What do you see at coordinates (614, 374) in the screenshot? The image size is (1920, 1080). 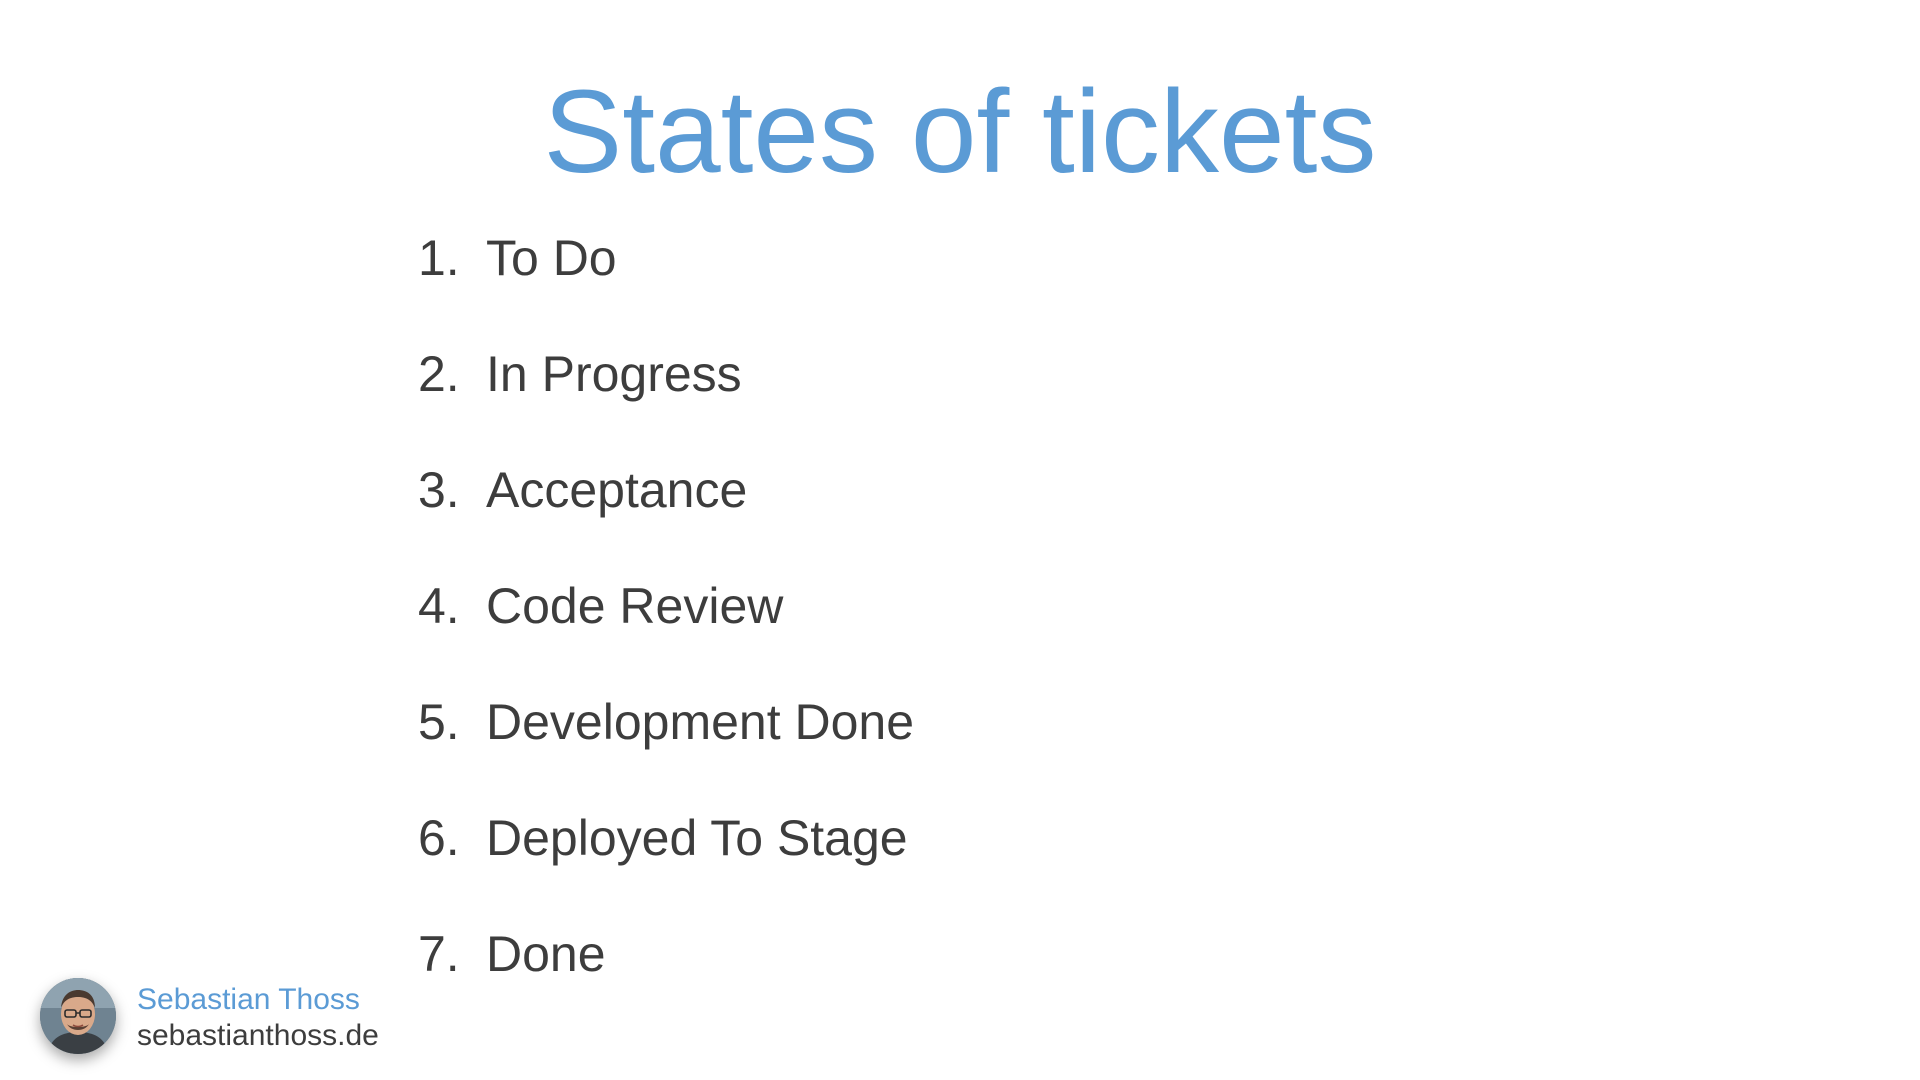 I see `list-item-label: In Progress` at bounding box center [614, 374].